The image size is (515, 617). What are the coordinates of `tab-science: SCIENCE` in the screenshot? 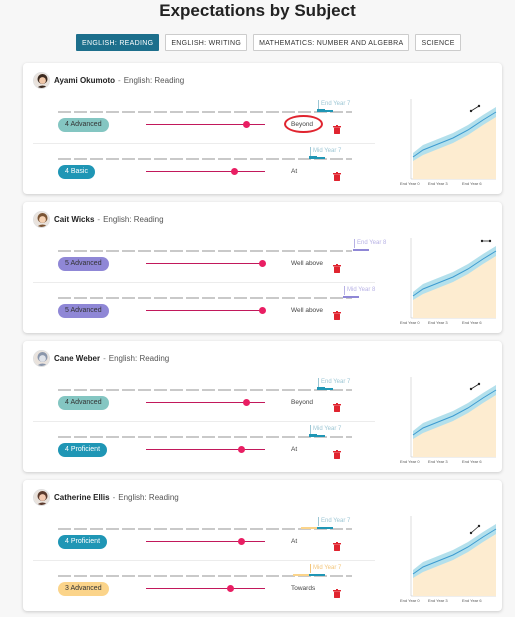 It's located at (438, 42).